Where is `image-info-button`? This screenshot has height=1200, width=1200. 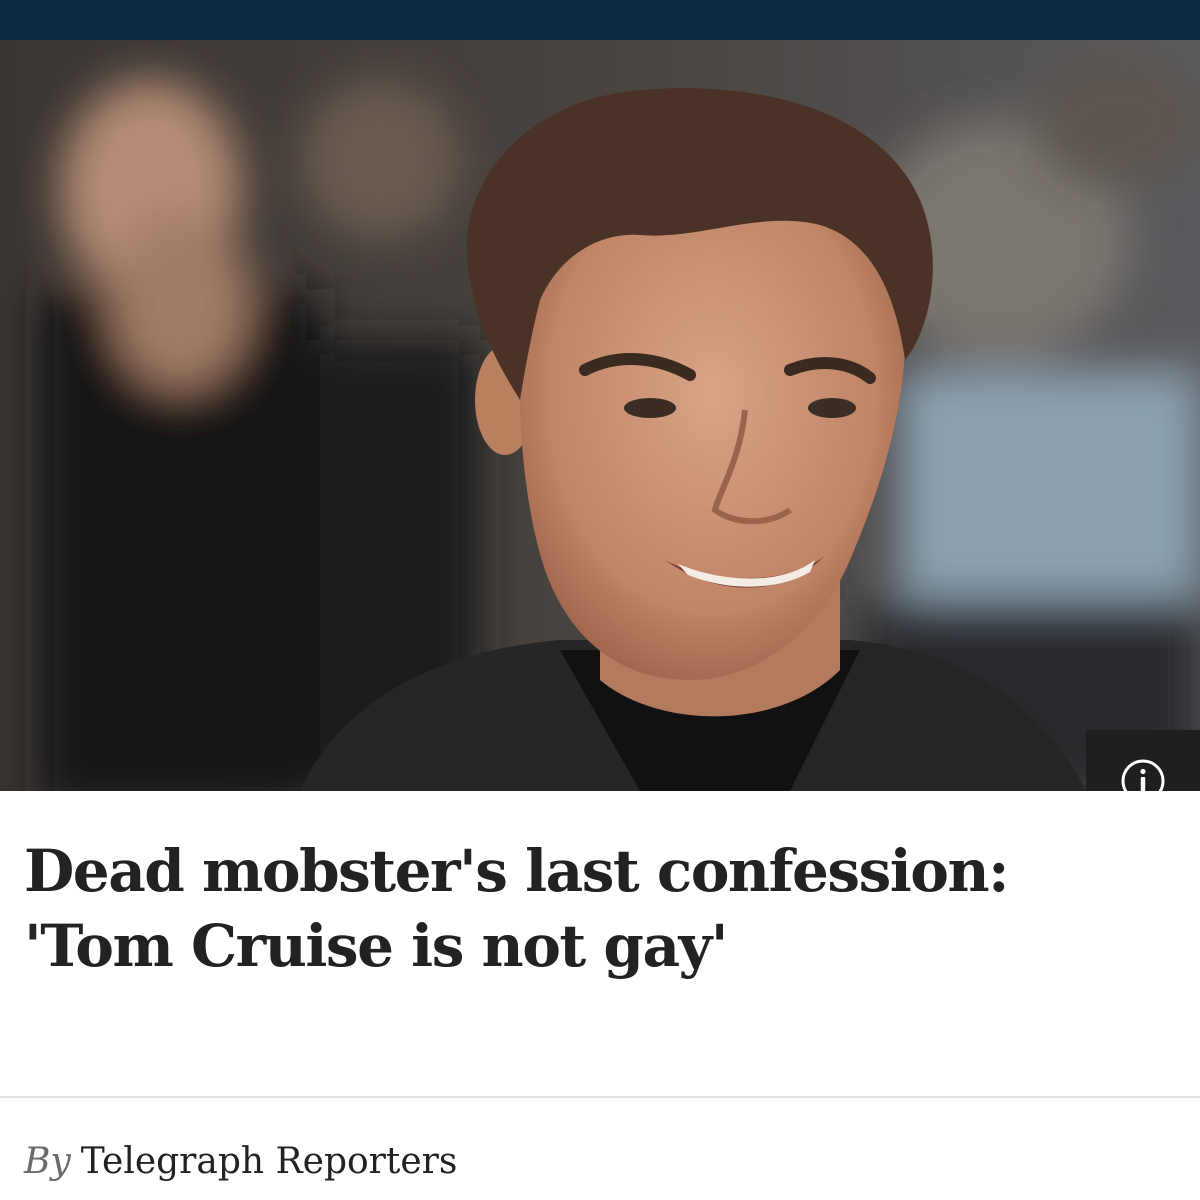
image-info-button is located at coordinates (1143, 760).